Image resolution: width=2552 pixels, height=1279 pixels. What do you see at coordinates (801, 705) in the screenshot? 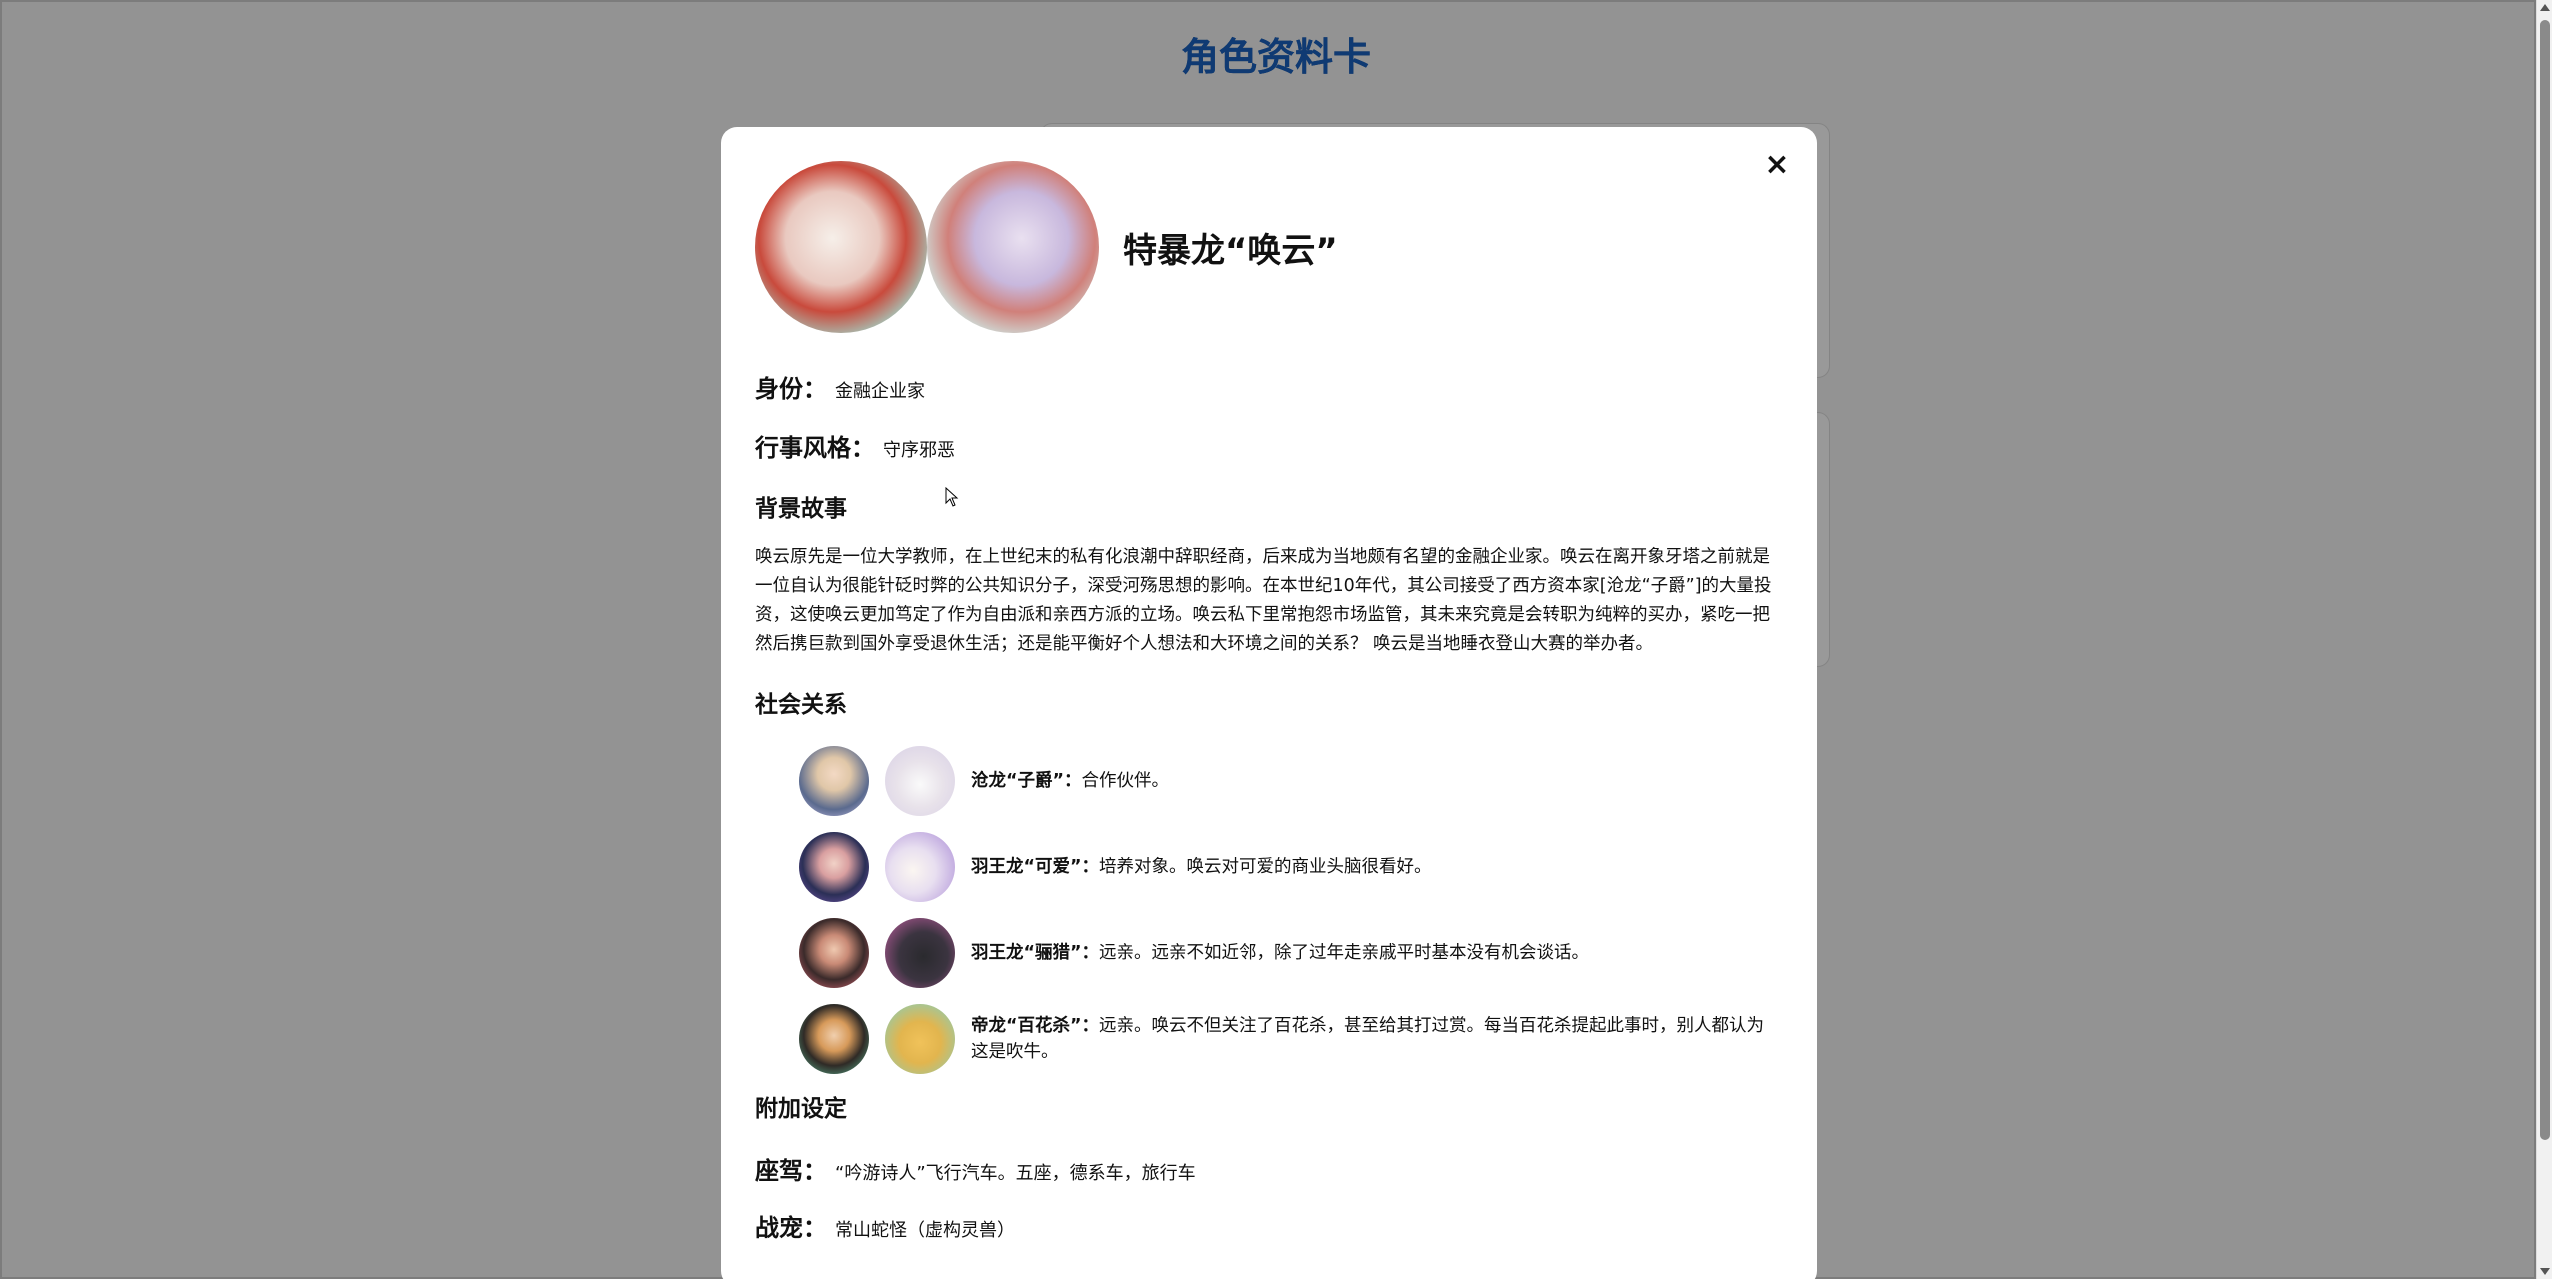
I see `relations-title: 社会关系` at bounding box center [801, 705].